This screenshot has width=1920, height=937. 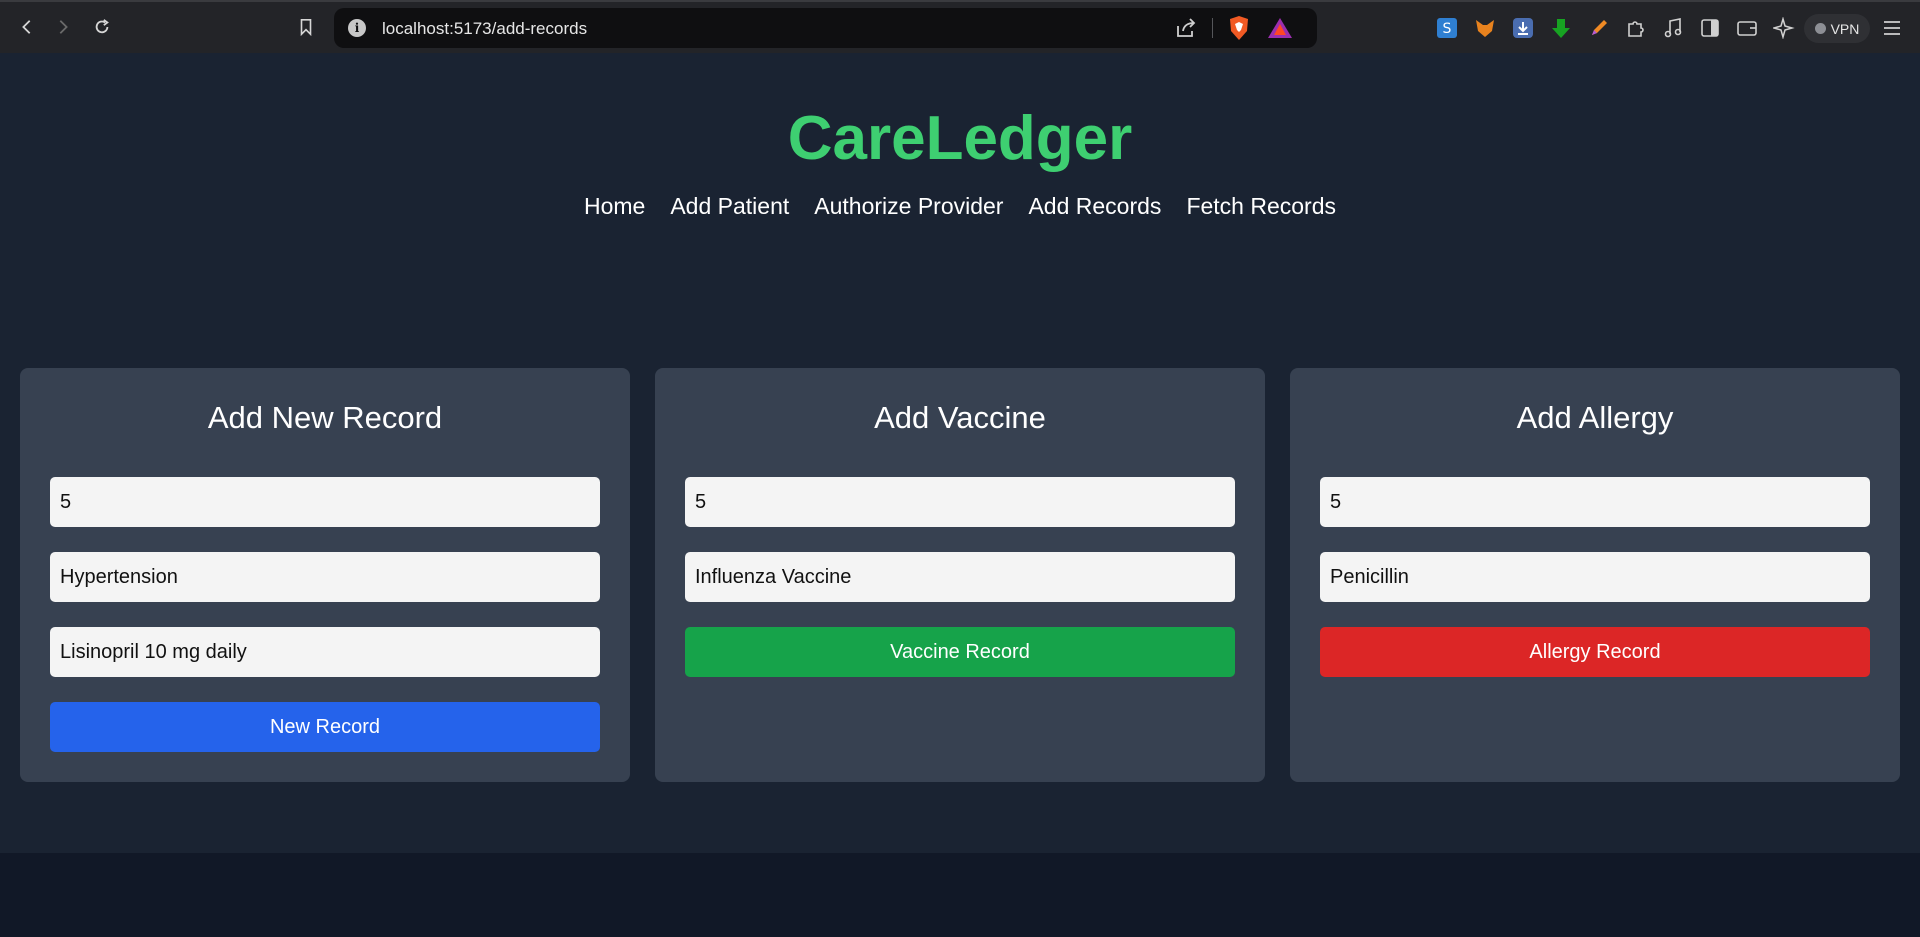 I want to click on add-vaccine-card: Add Vaccine Vaccine Record, so click(x=960, y=575).